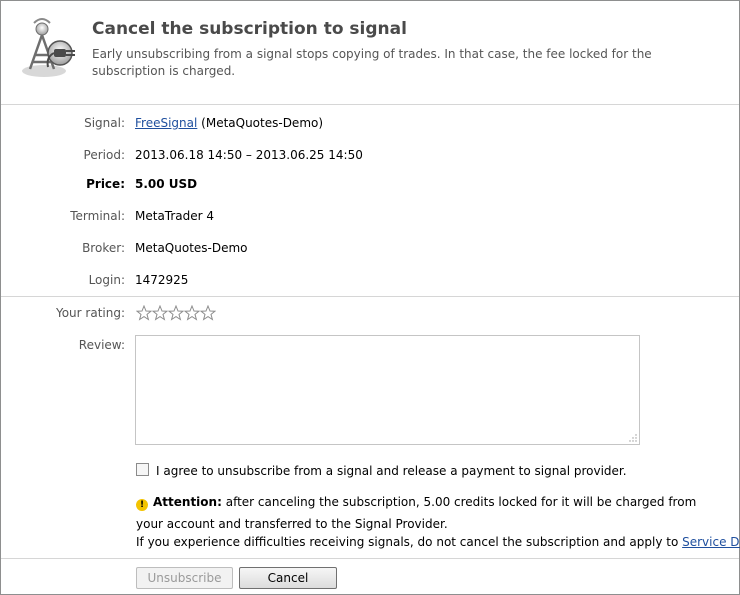 The image size is (740, 595). Describe the element at coordinates (166, 184) in the screenshot. I see `price-value: 5.00 USD` at that location.